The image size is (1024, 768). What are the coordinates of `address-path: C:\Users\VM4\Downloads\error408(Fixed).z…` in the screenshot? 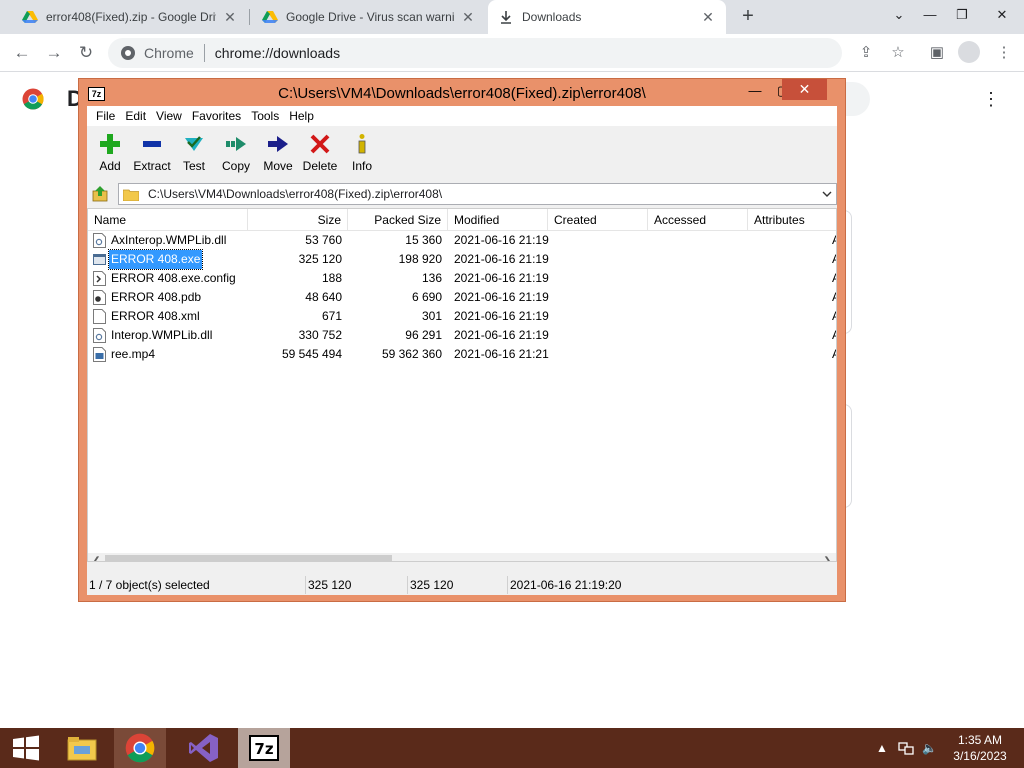 It's located at (295, 194).